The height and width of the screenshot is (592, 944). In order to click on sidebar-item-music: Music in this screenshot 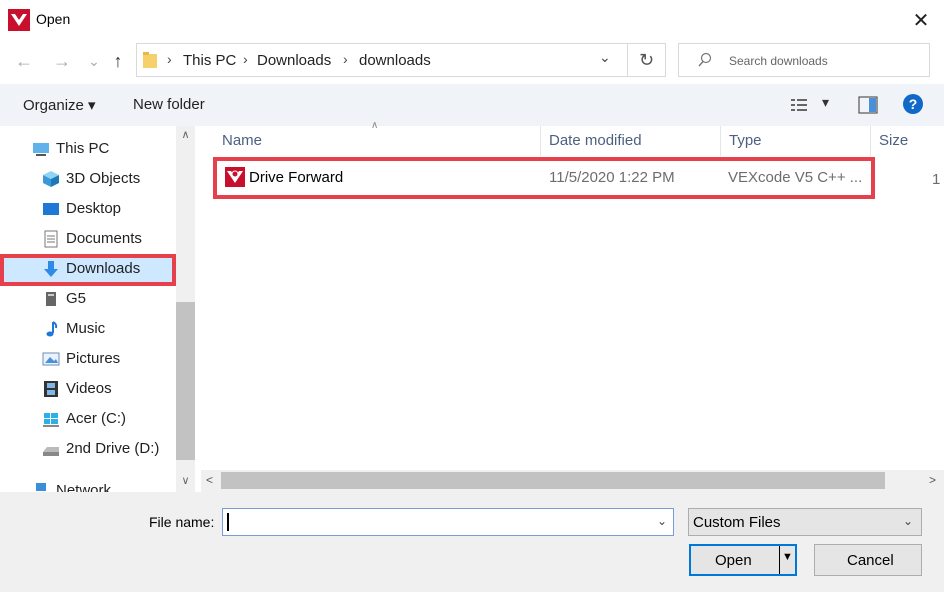, I will do `click(88, 329)`.